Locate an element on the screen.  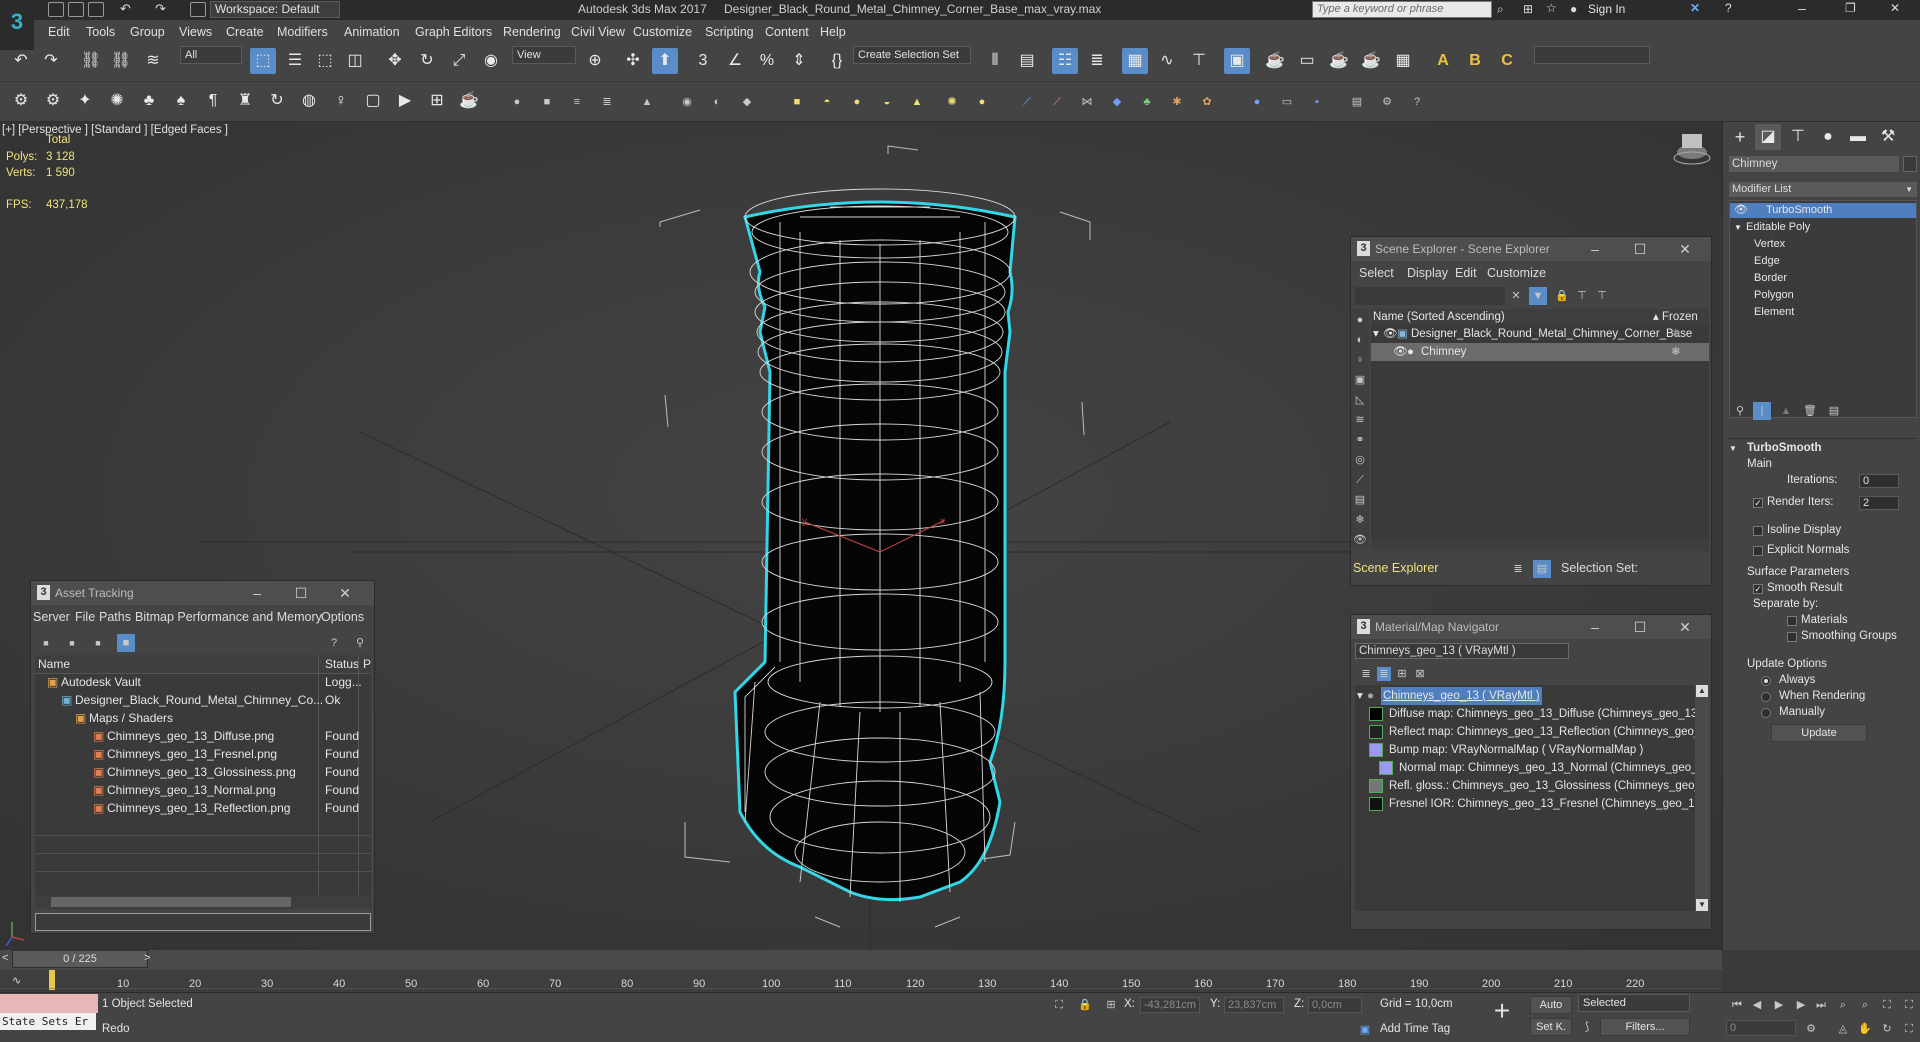
column-name: Name is located at coordinates (54, 664).